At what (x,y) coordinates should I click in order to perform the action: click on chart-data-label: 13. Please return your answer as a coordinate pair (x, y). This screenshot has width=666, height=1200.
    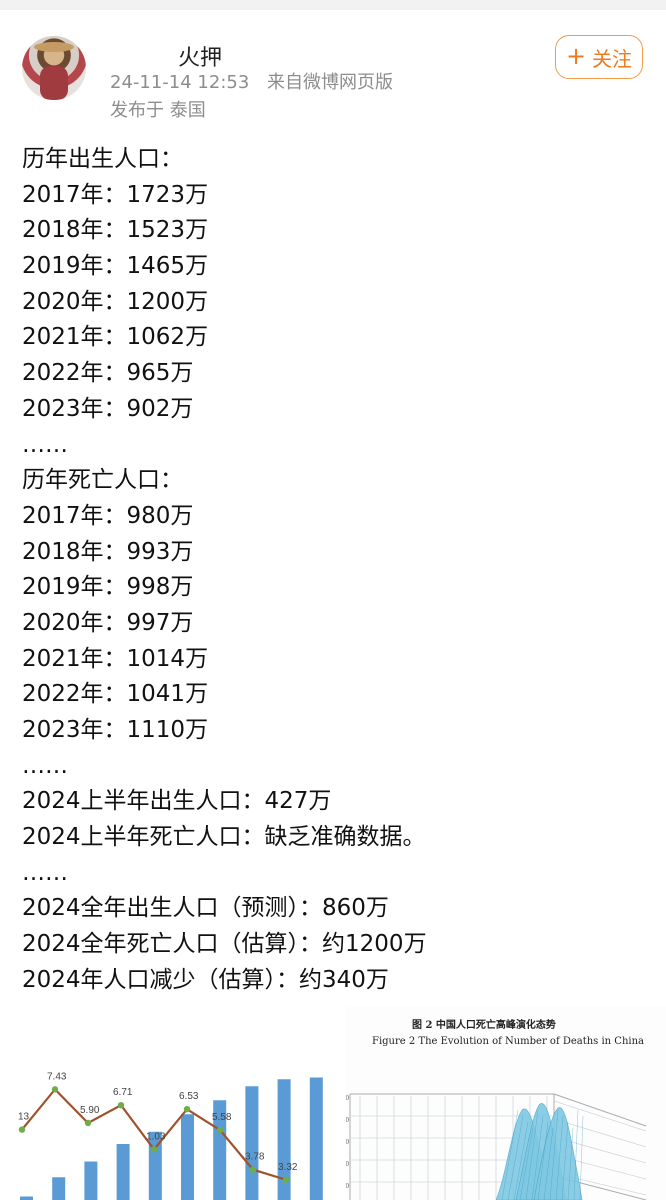
    Looking at the image, I should click on (24, 1117).